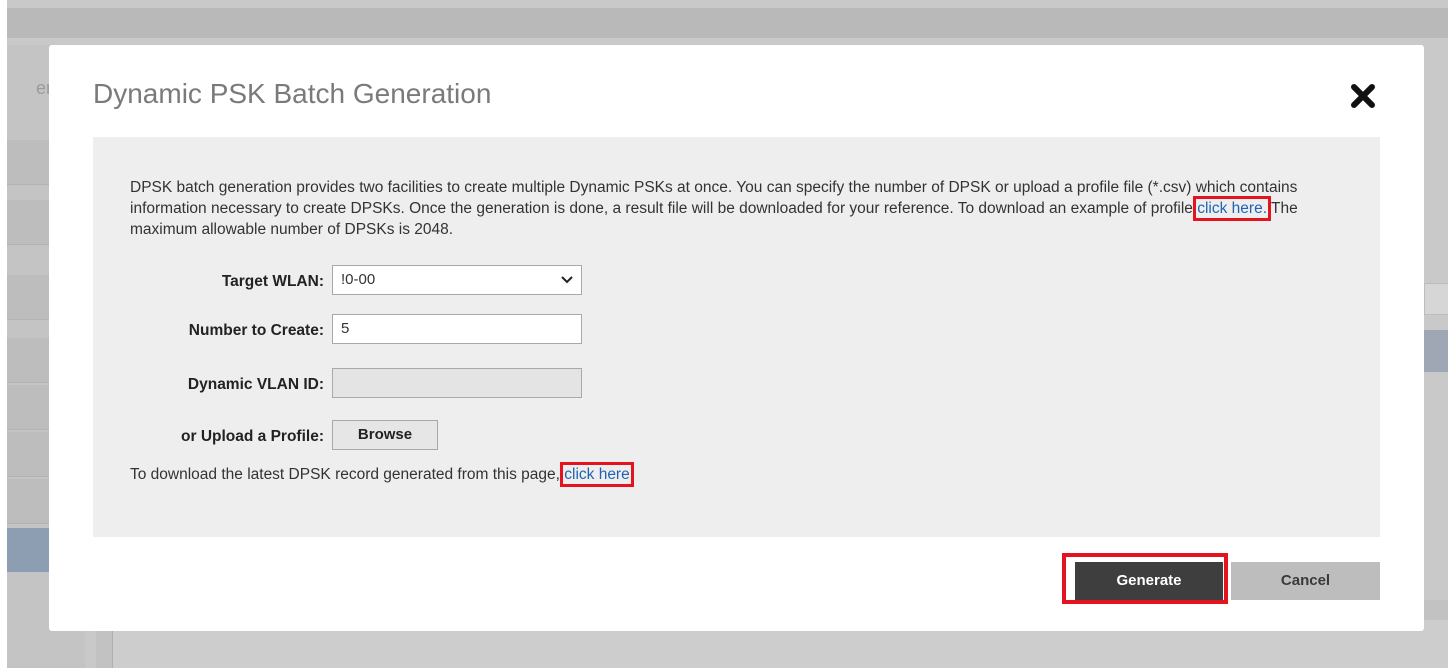 The width and height of the screenshot is (1448, 668). I want to click on cancel-button: Cancel, so click(1305, 581).